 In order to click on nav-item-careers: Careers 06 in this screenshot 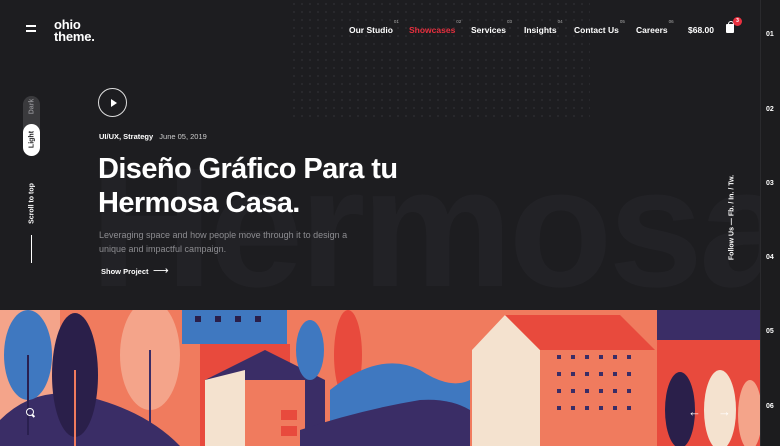, I will do `click(655, 27)`.